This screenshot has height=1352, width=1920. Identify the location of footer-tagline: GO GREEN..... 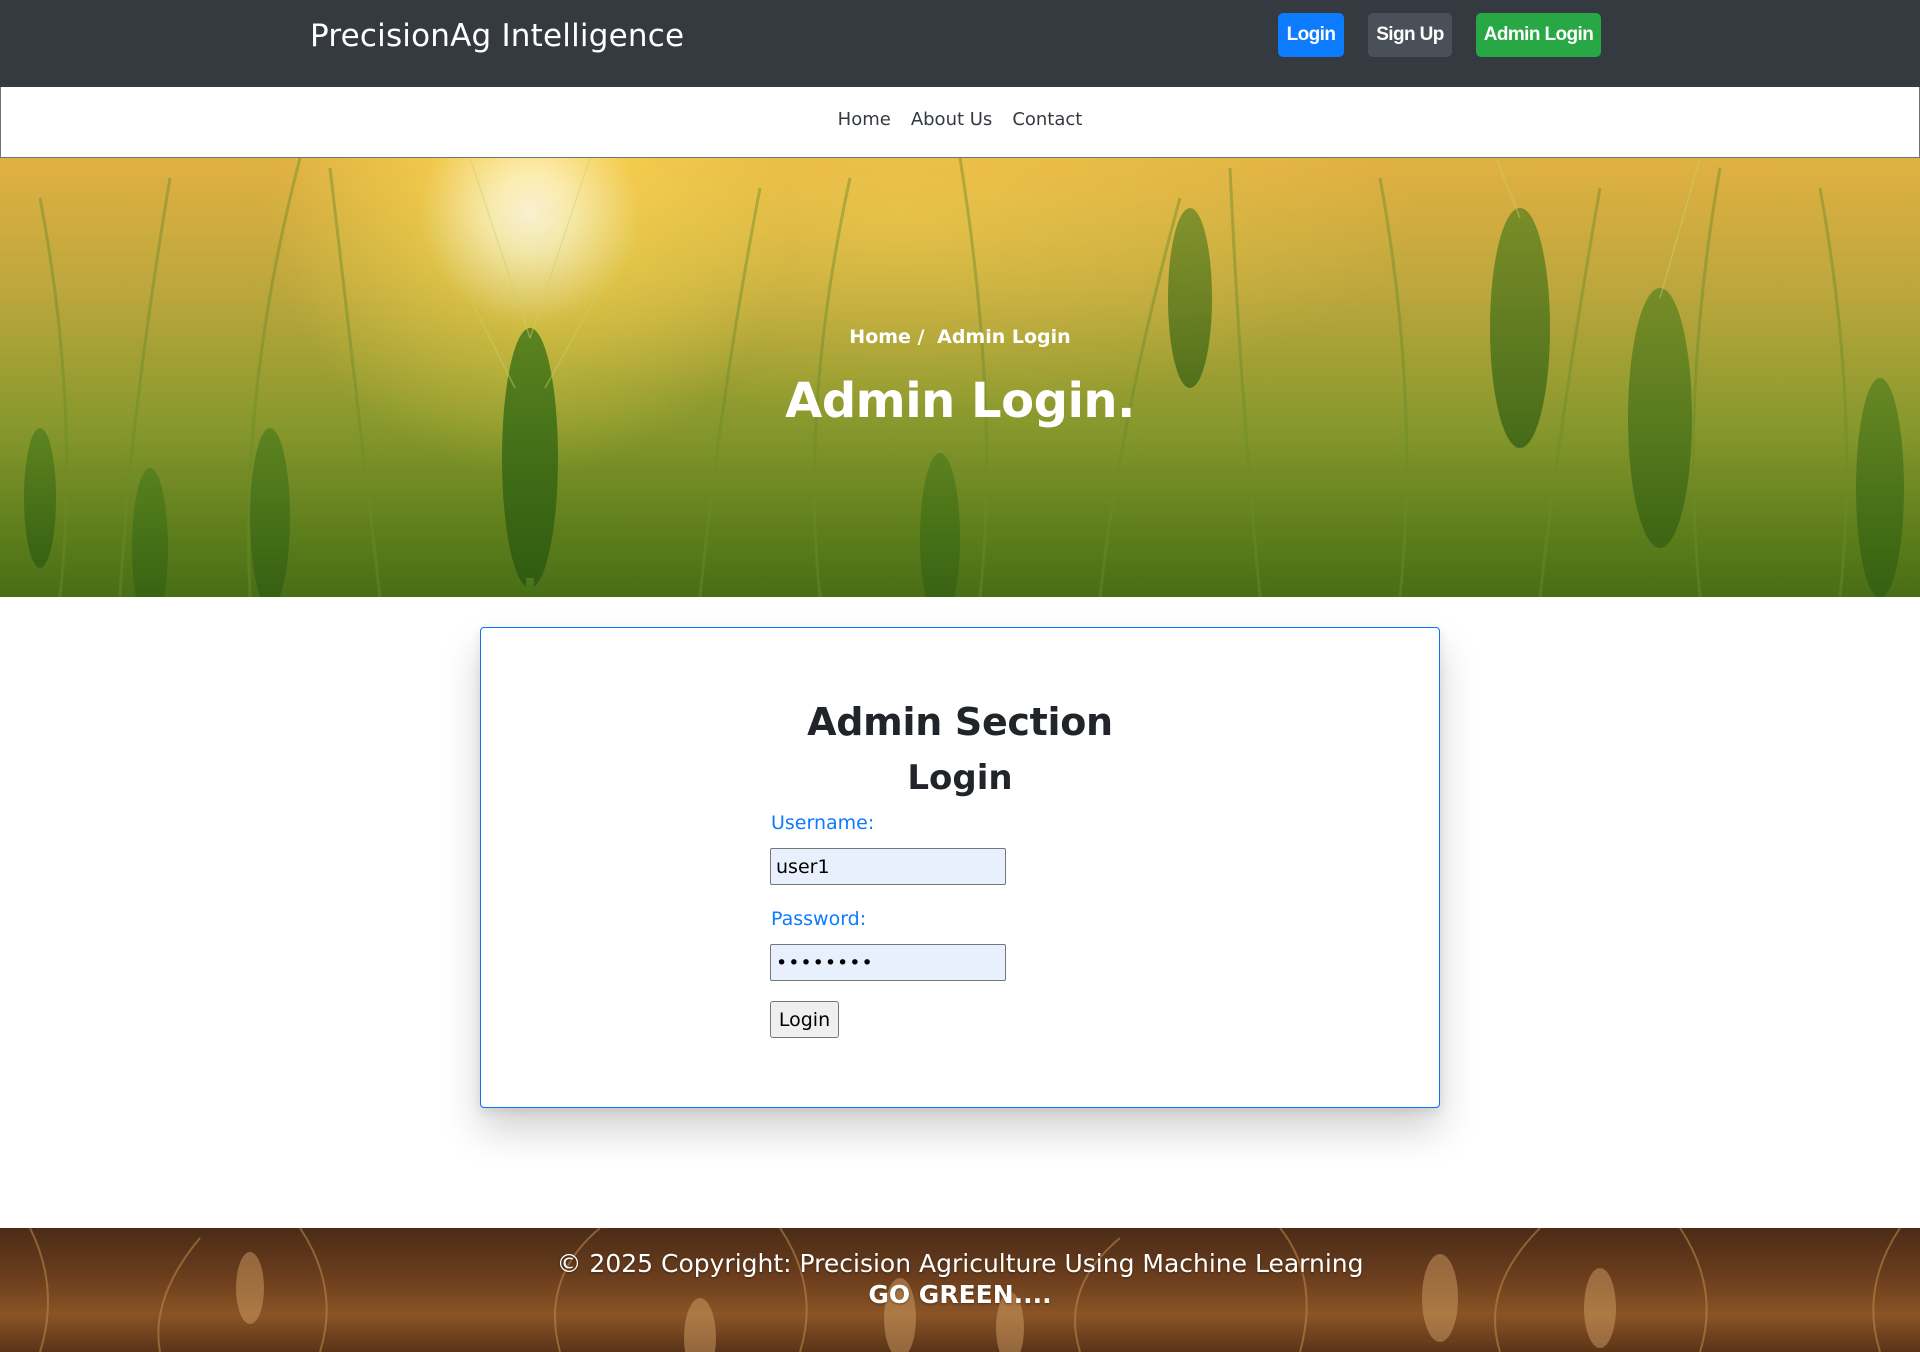
(960, 1294).